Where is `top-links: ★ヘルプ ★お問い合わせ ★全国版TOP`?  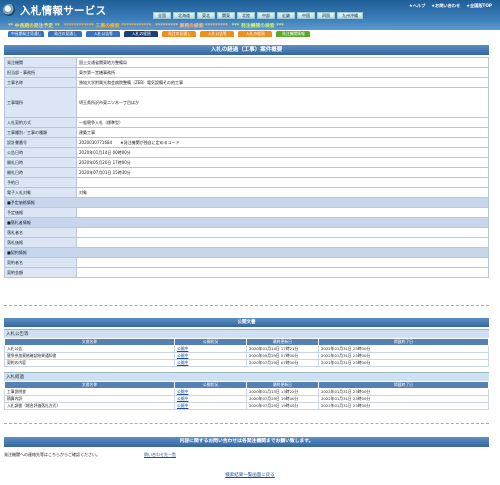
top-links: ★ヘルプ ★お問い合わせ ★全国版TOP is located at coordinates (450, 6).